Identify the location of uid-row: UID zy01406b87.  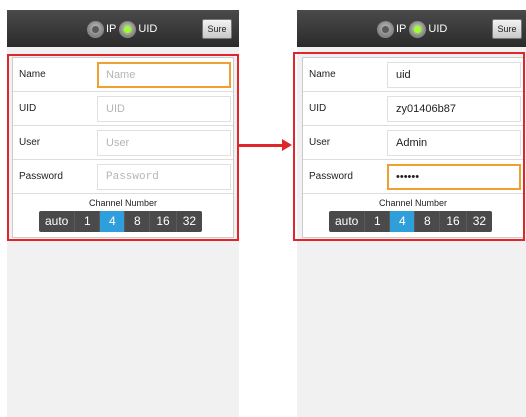
(413, 109).